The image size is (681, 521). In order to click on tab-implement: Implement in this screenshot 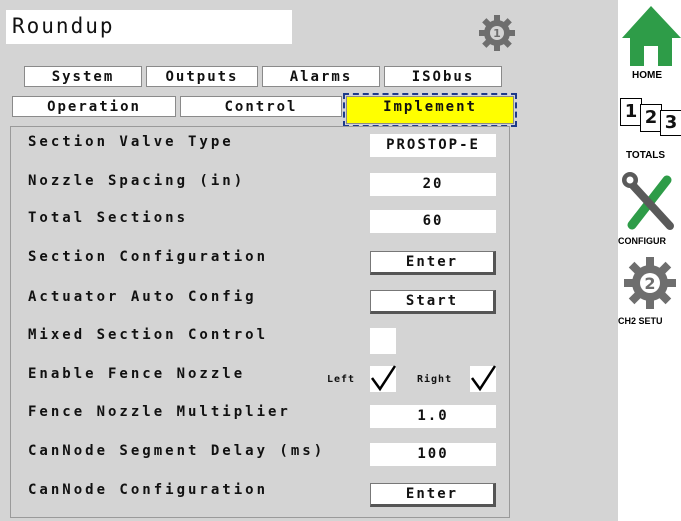, I will do `click(430, 110)`.